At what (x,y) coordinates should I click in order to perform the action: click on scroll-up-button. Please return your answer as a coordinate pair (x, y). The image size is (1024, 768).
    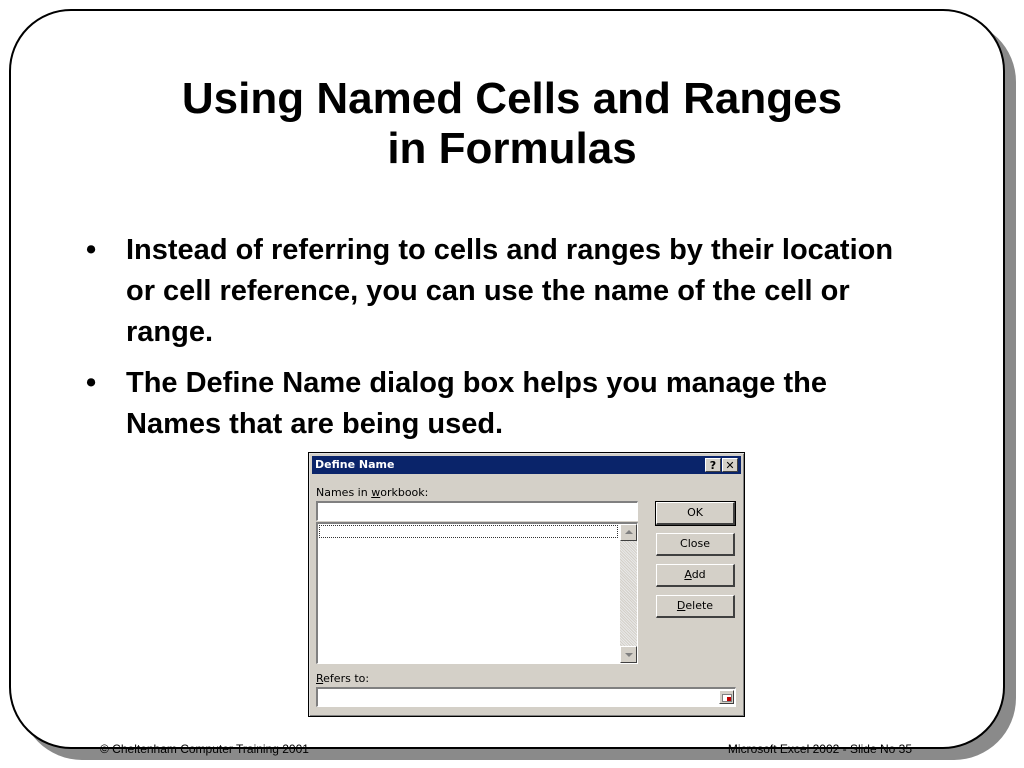
    Looking at the image, I should click on (628, 532).